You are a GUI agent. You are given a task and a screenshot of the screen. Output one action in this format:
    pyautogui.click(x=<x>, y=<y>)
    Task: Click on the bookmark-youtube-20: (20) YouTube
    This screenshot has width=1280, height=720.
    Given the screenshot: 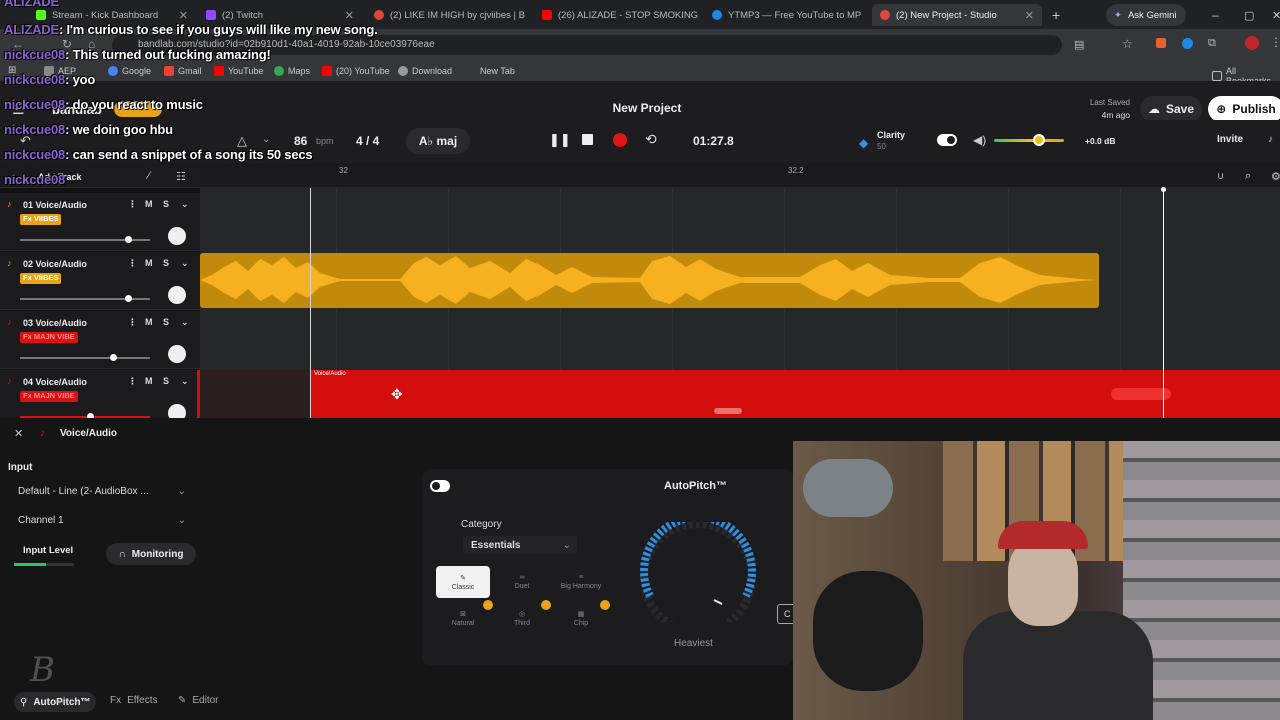 What is the action you would take?
    pyautogui.click(x=356, y=71)
    